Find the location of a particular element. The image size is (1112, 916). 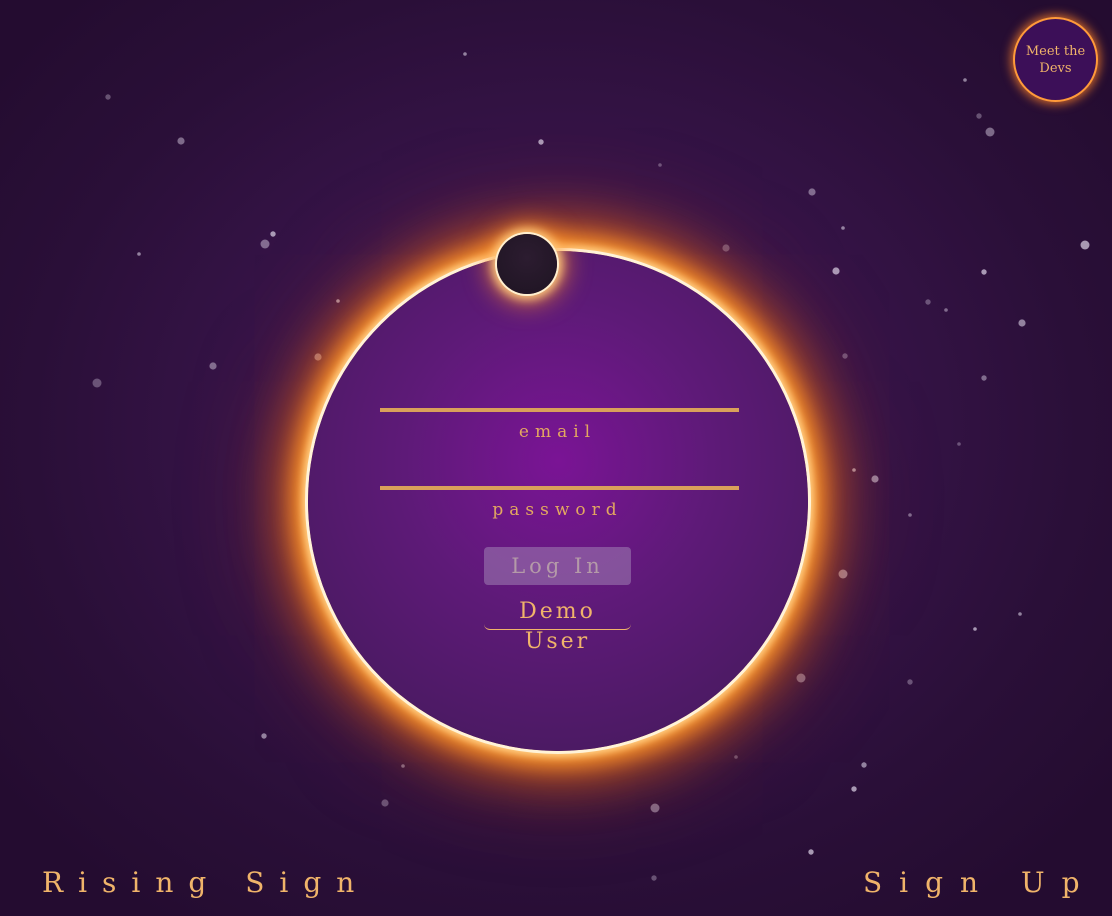

password-field-group: password is located at coordinates (559, 503).